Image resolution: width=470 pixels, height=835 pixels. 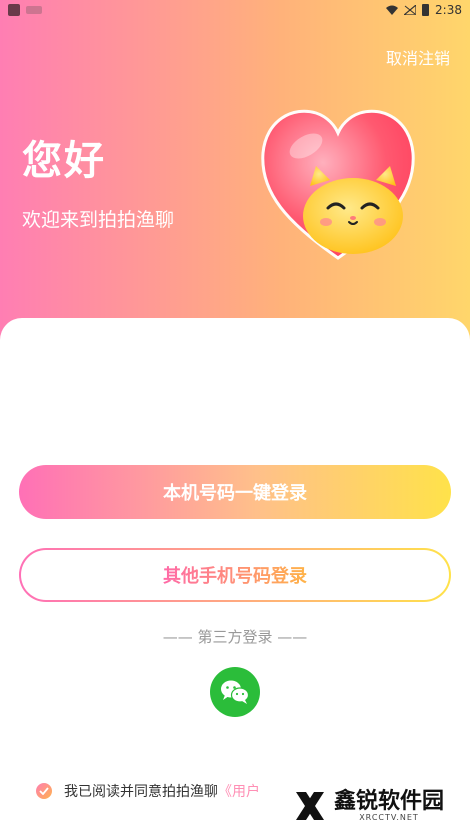 I want to click on other-phone-login-label: 其他手机号码登录, so click(x=235, y=575).